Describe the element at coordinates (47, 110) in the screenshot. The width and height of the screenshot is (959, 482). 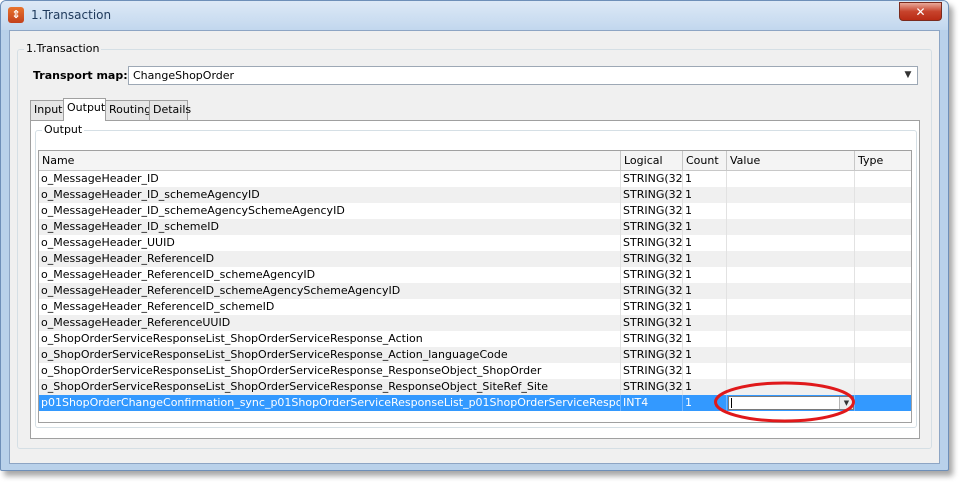
I see `tab-input: Input` at that location.